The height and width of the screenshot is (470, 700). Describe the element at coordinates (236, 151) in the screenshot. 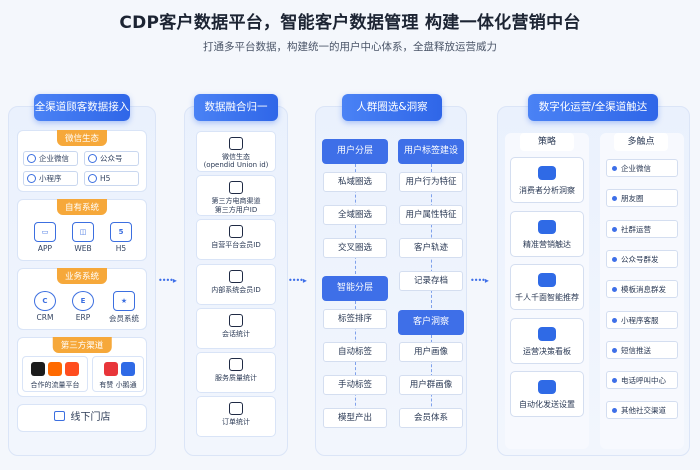

I see `fusion-card: 微信生态 (opendid Union id)` at that location.